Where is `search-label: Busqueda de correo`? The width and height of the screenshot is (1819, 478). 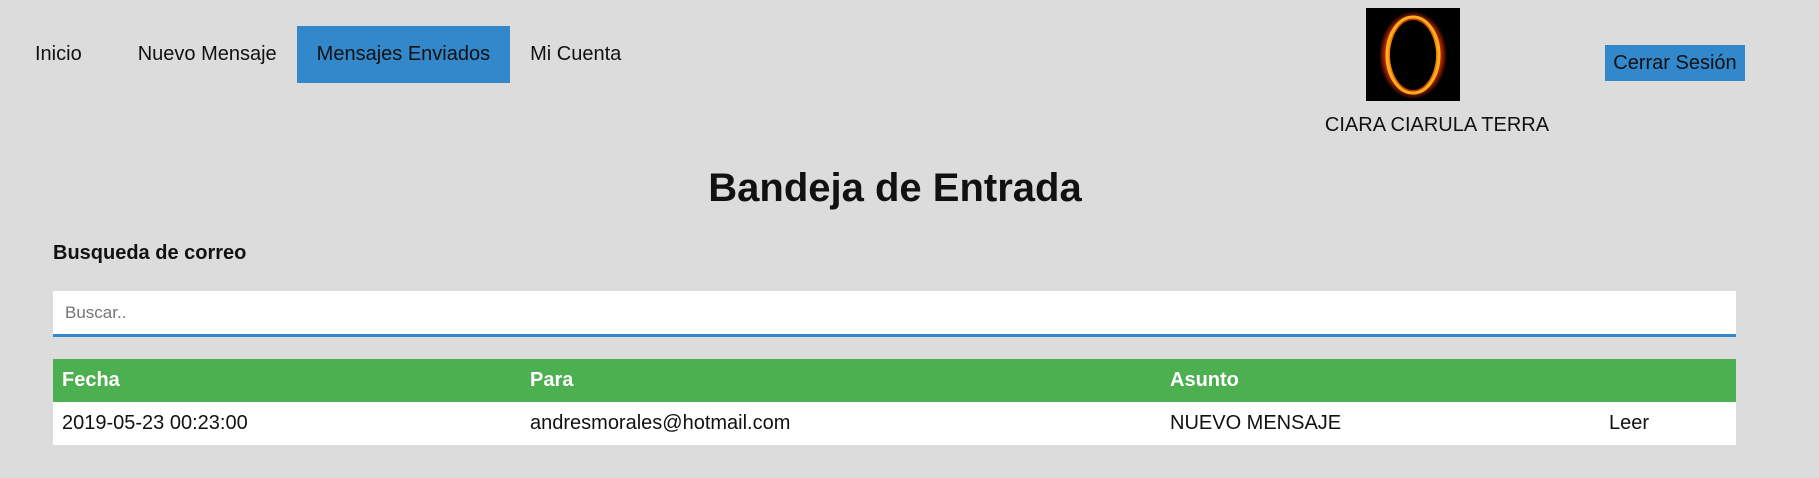 search-label: Busqueda de correo is located at coordinates (150, 253).